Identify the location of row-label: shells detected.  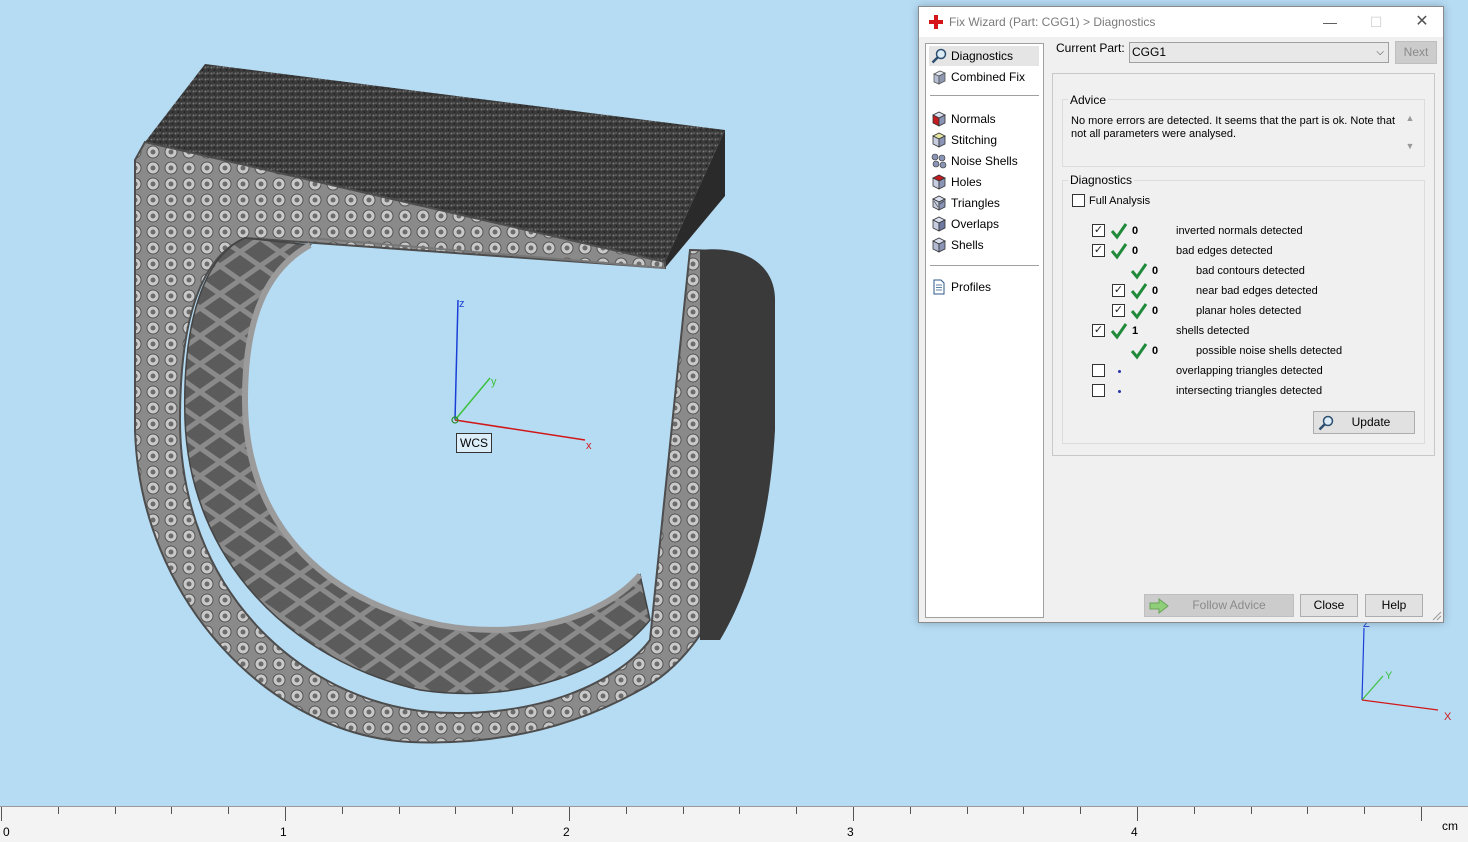
(1213, 331).